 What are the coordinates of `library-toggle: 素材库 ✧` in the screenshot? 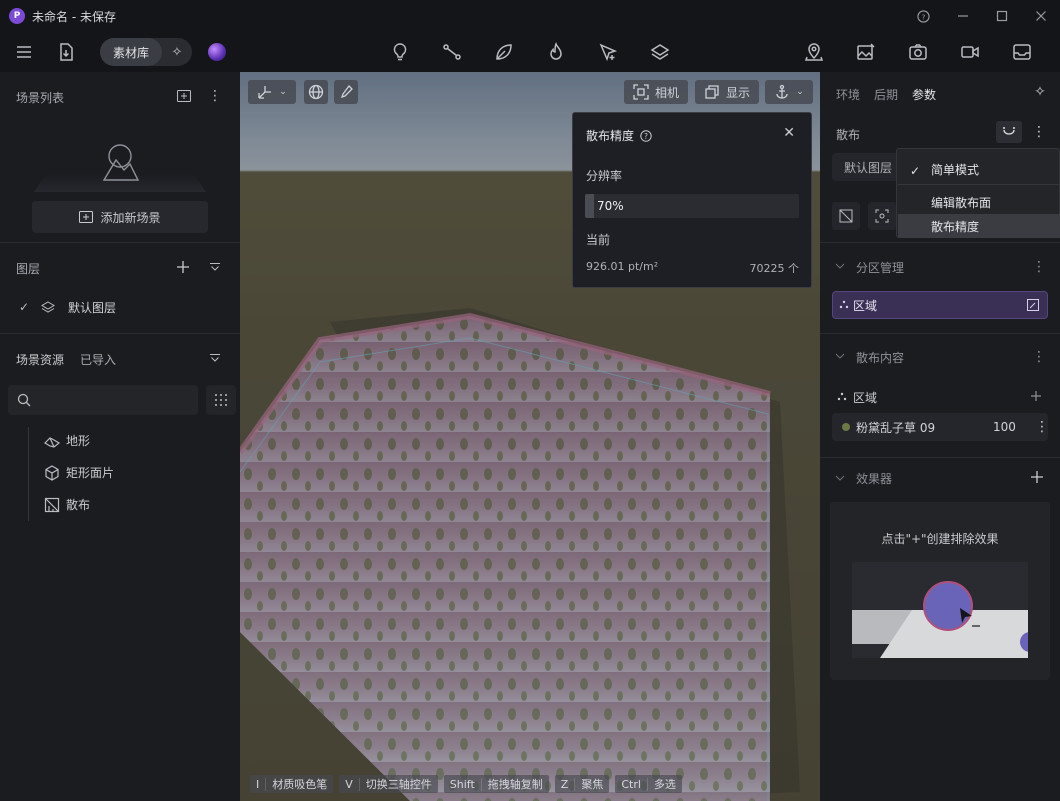 It's located at (146, 52).